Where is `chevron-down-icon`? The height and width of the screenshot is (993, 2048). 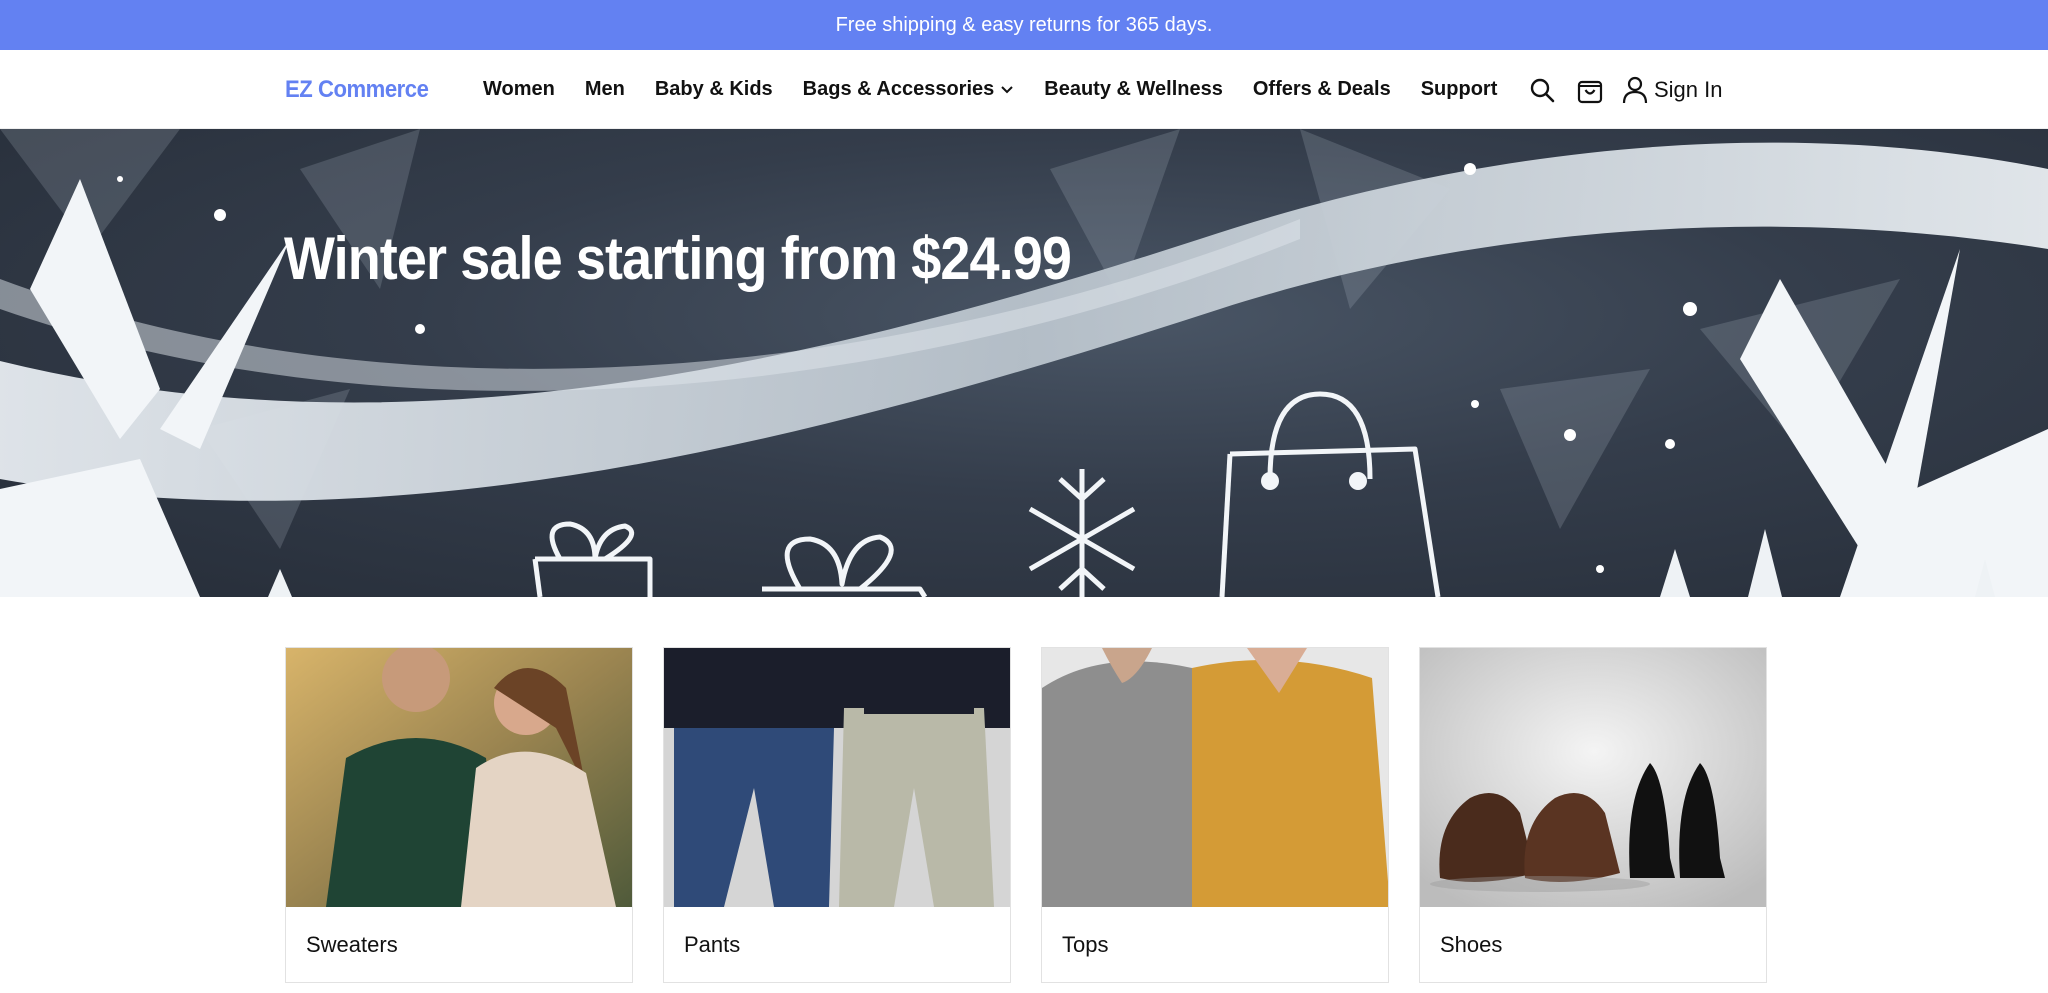 chevron-down-icon is located at coordinates (1007, 90).